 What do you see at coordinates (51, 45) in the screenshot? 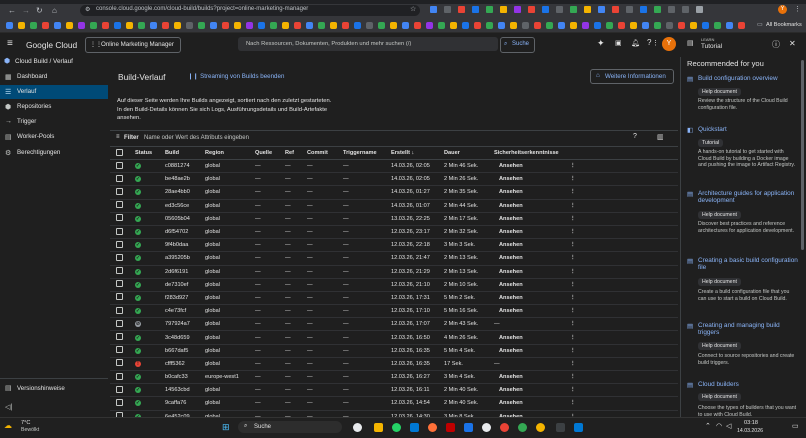
I see `google-cloud-logo: Google Cloud` at bounding box center [51, 45].